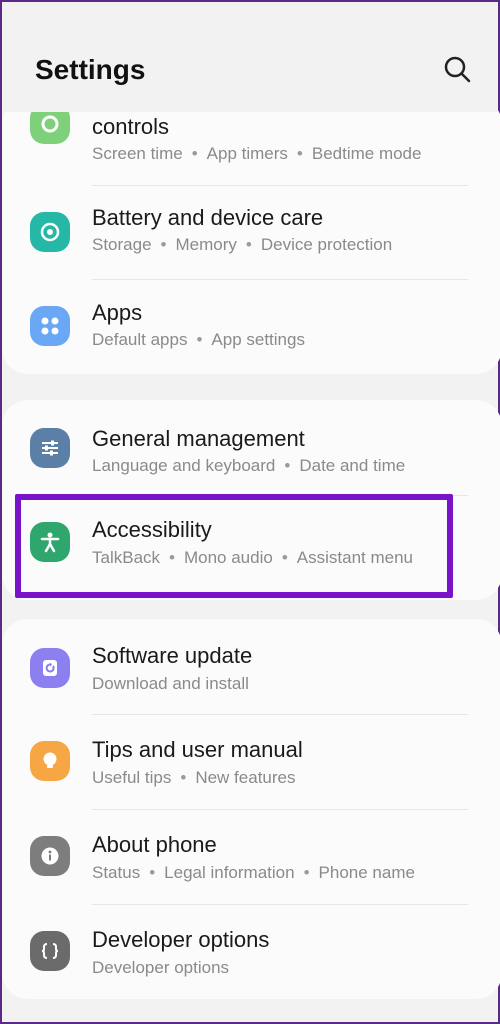 The image size is (500, 1024). Describe the element at coordinates (250, 57) in the screenshot. I see `app-header: Settings` at that location.